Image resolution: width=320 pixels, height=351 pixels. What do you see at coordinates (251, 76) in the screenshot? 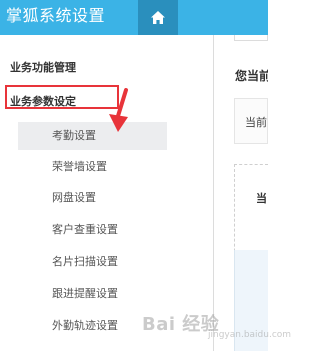
I see `content-heading: 您当前` at bounding box center [251, 76].